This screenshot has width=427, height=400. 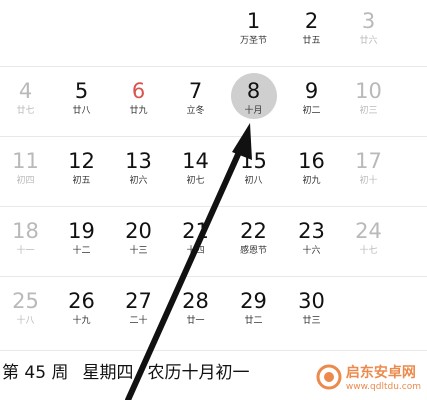 I want to click on lunar-label: 十六, so click(x=311, y=251).